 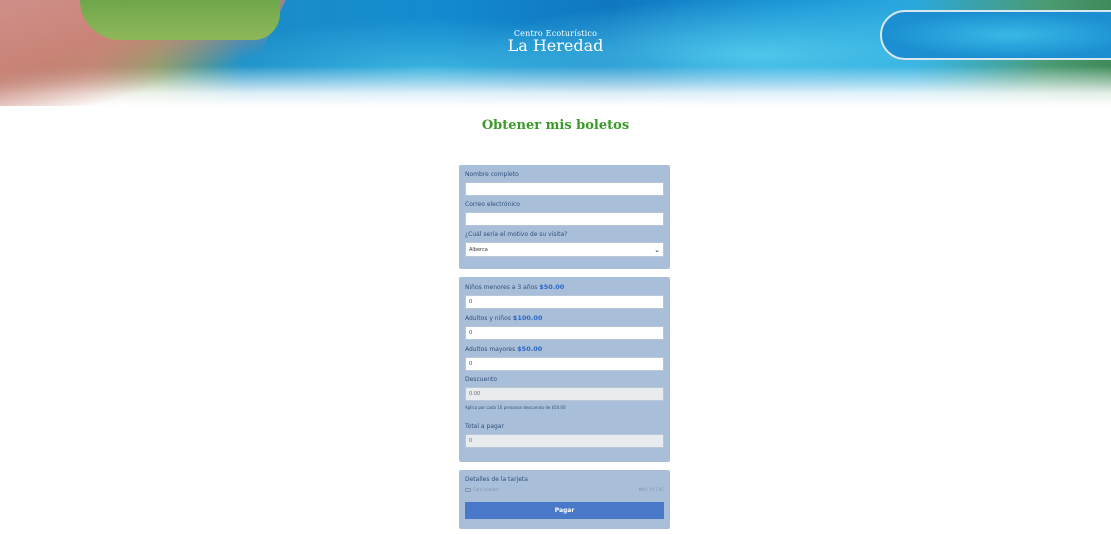 What do you see at coordinates (468, 489) in the screenshot?
I see `credit-card-icon` at bounding box center [468, 489].